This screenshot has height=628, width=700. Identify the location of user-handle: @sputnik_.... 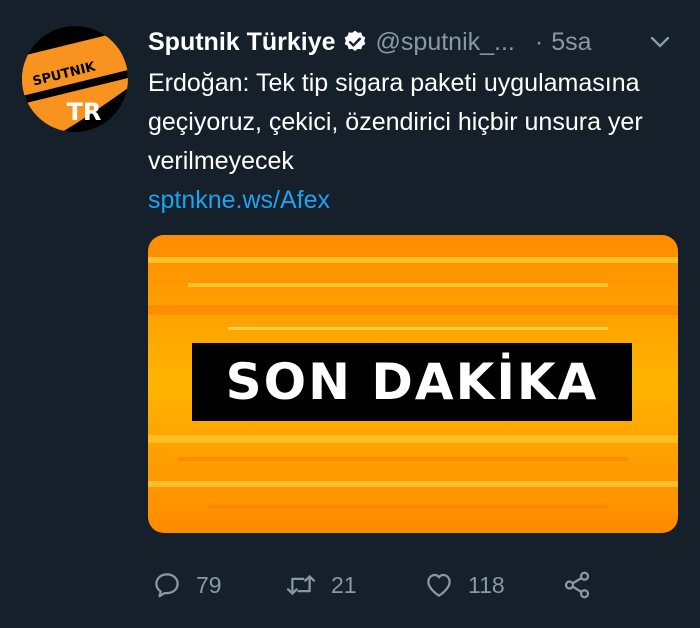
(445, 42).